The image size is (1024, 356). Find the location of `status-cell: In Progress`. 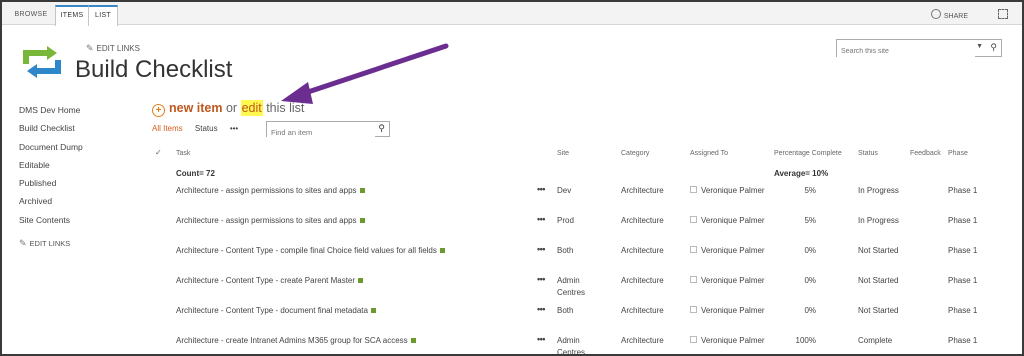

status-cell: In Progress is located at coordinates (878, 190).